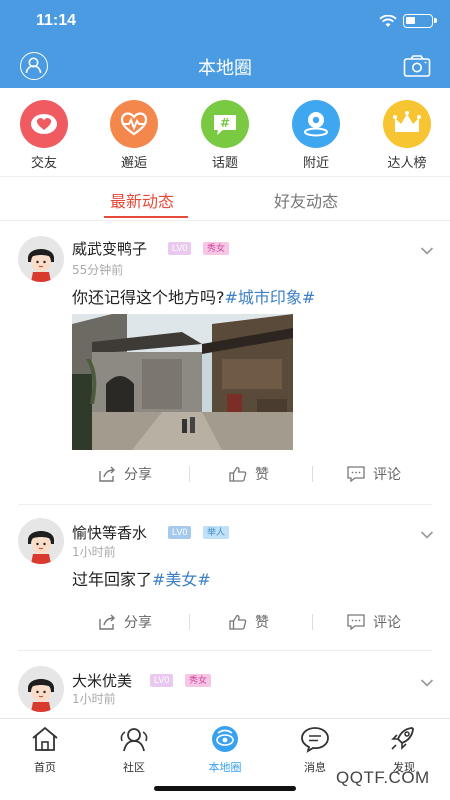 The width and height of the screenshot is (450, 800). I want to click on quick-nav-topics: # 话题, so click(225, 135).